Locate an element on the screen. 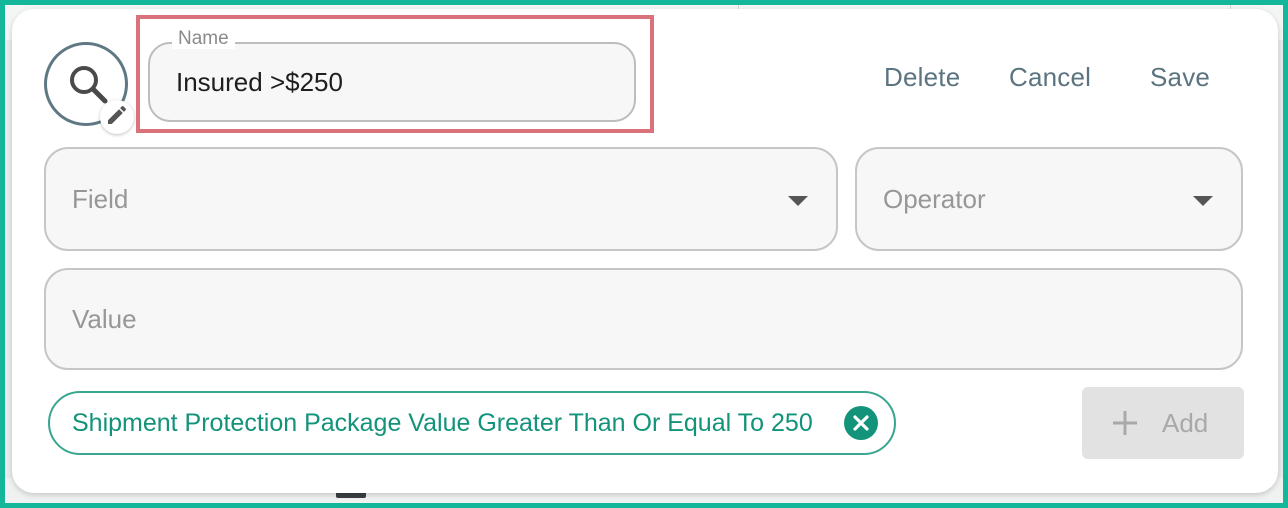  plus-icon is located at coordinates (1125, 425).